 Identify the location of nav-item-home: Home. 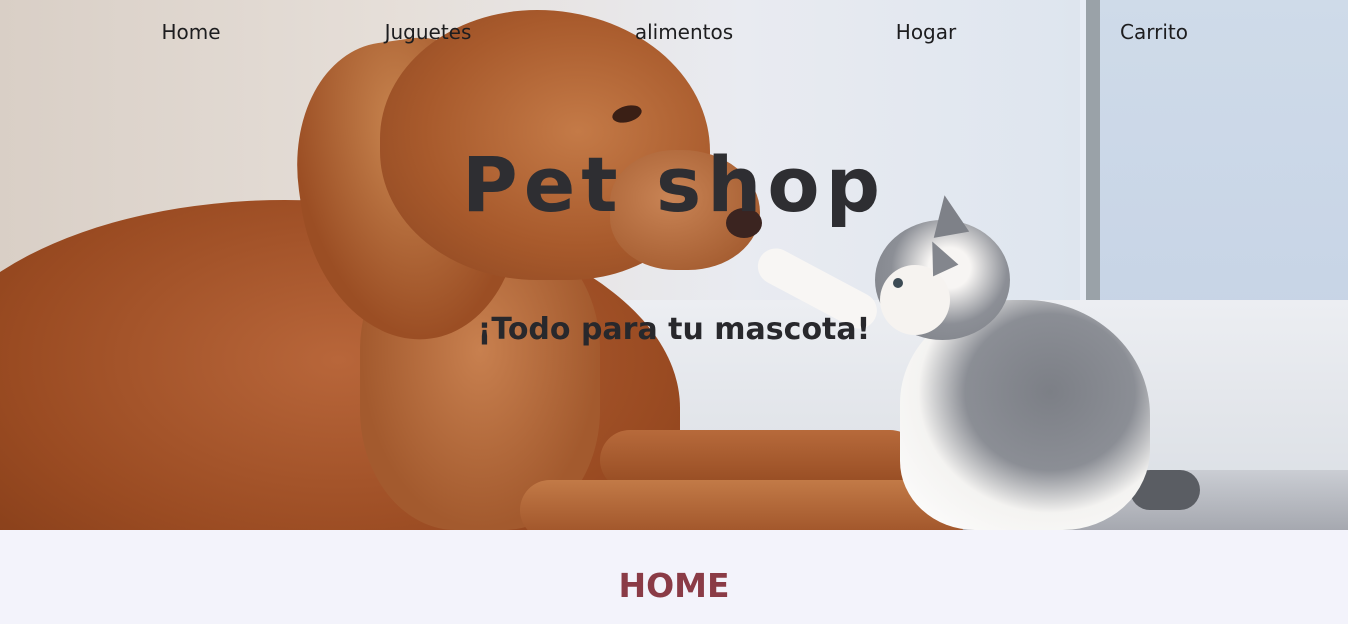
(190, 32).